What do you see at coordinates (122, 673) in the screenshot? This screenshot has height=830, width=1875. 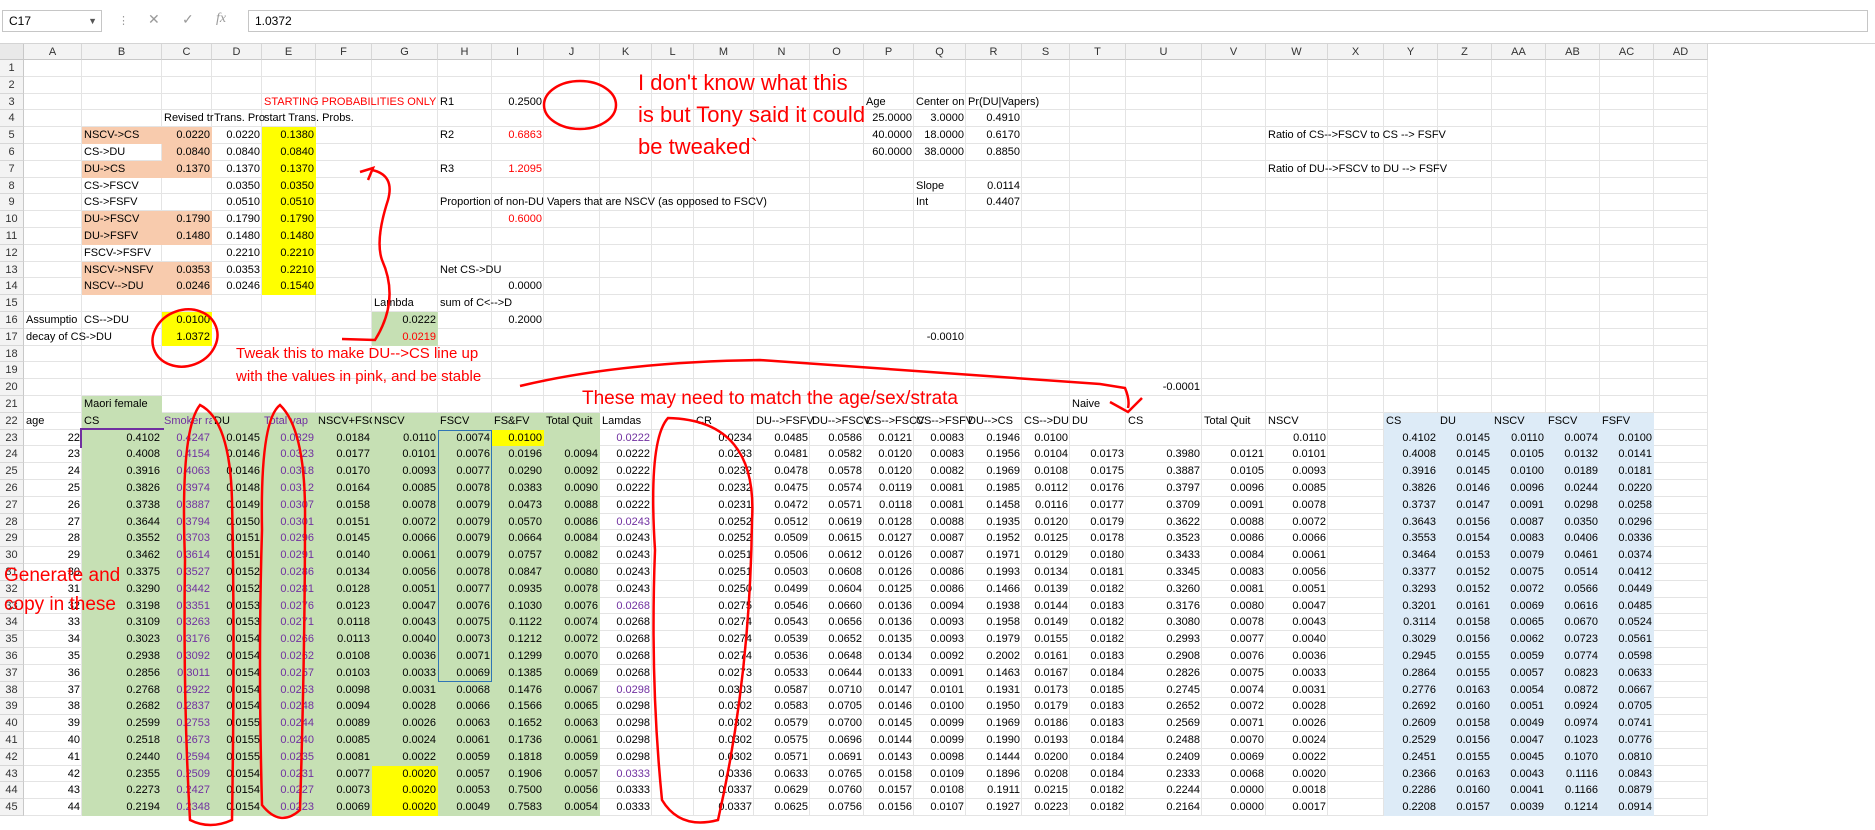 I see `cell-B37: 0.2856` at bounding box center [122, 673].